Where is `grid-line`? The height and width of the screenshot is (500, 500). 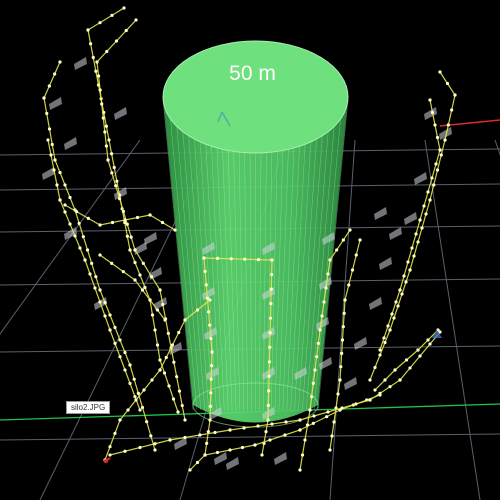
grid-line is located at coordinates (497, 147).